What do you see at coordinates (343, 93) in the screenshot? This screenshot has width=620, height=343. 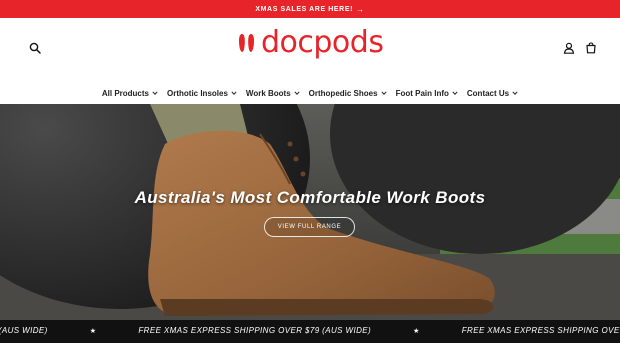 I see `nav-item-label: Orthopedic Shoes` at bounding box center [343, 93].